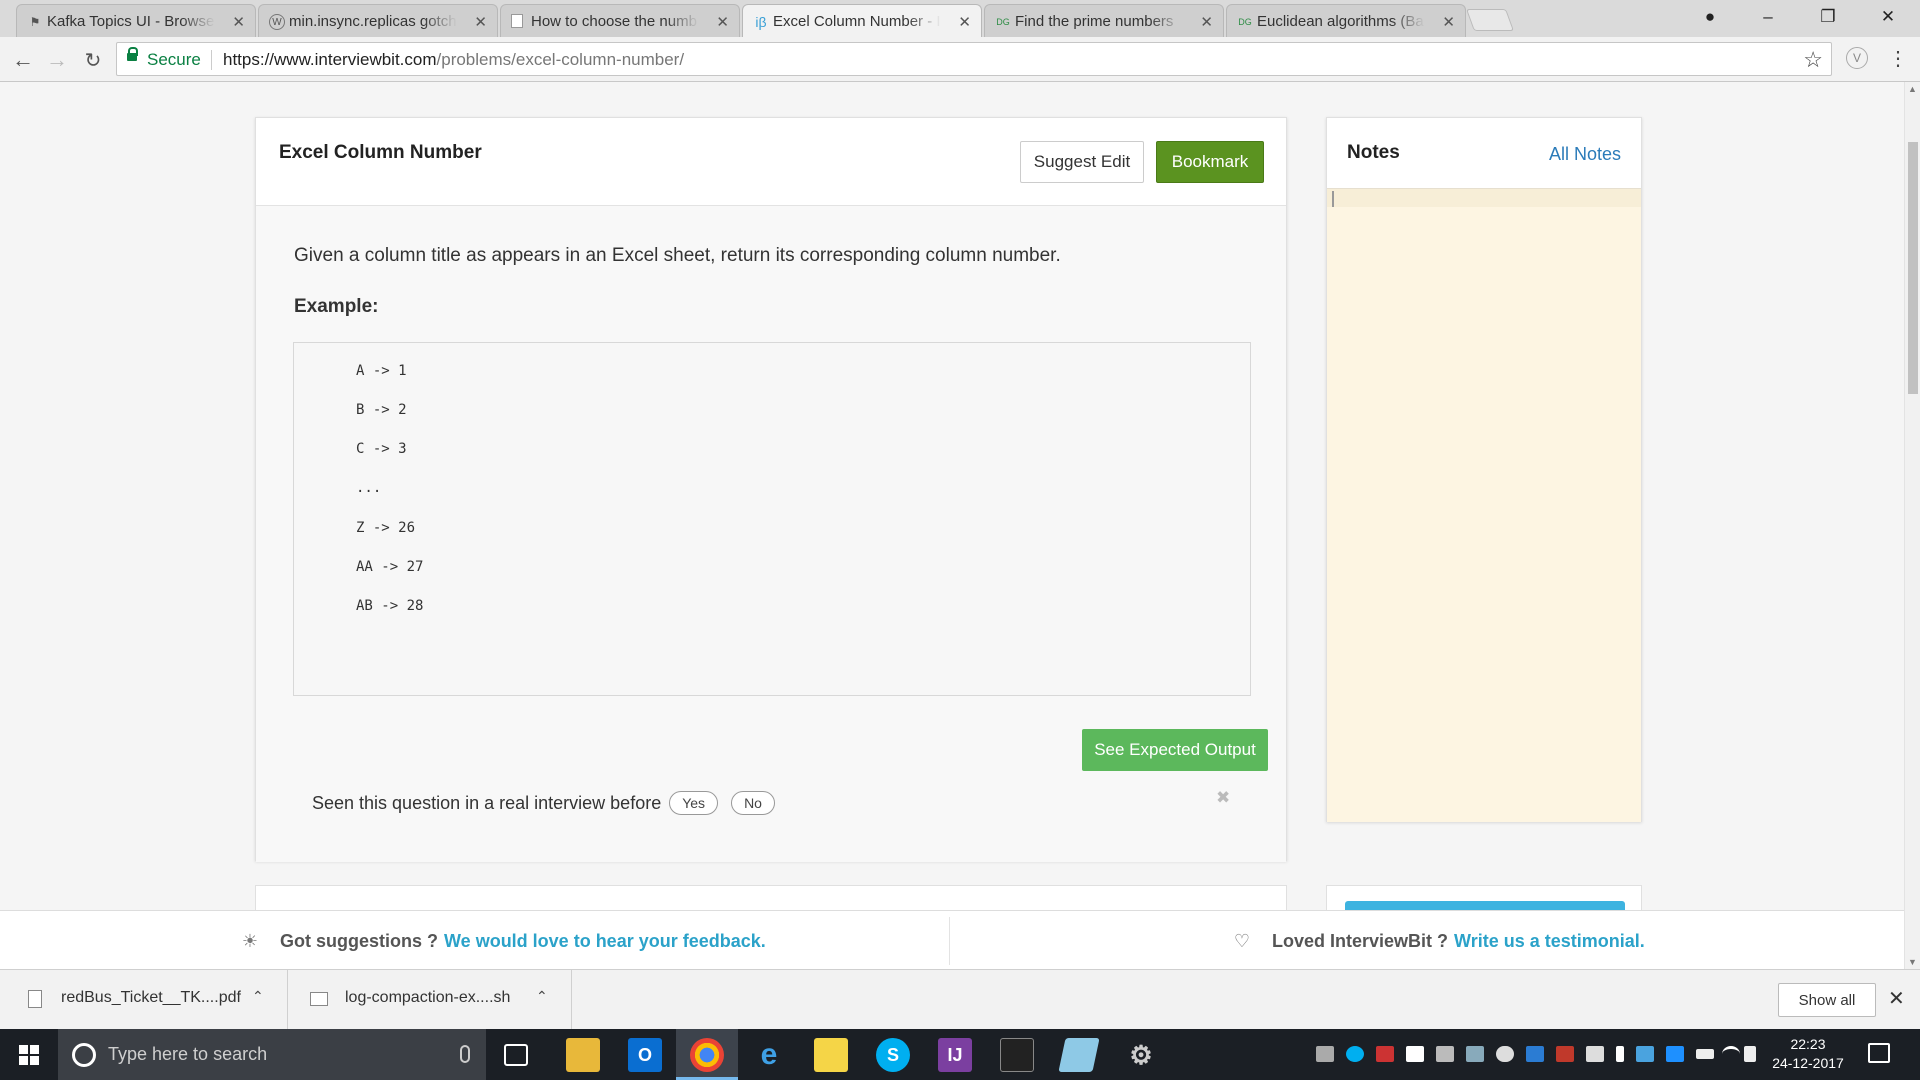 The height and width of the screenshot is (1080, 1920). What do you see at coordinates (1505, 1054) in the screenshot?
I see `onedrive-icon` at bounding box center [1505, 1054].